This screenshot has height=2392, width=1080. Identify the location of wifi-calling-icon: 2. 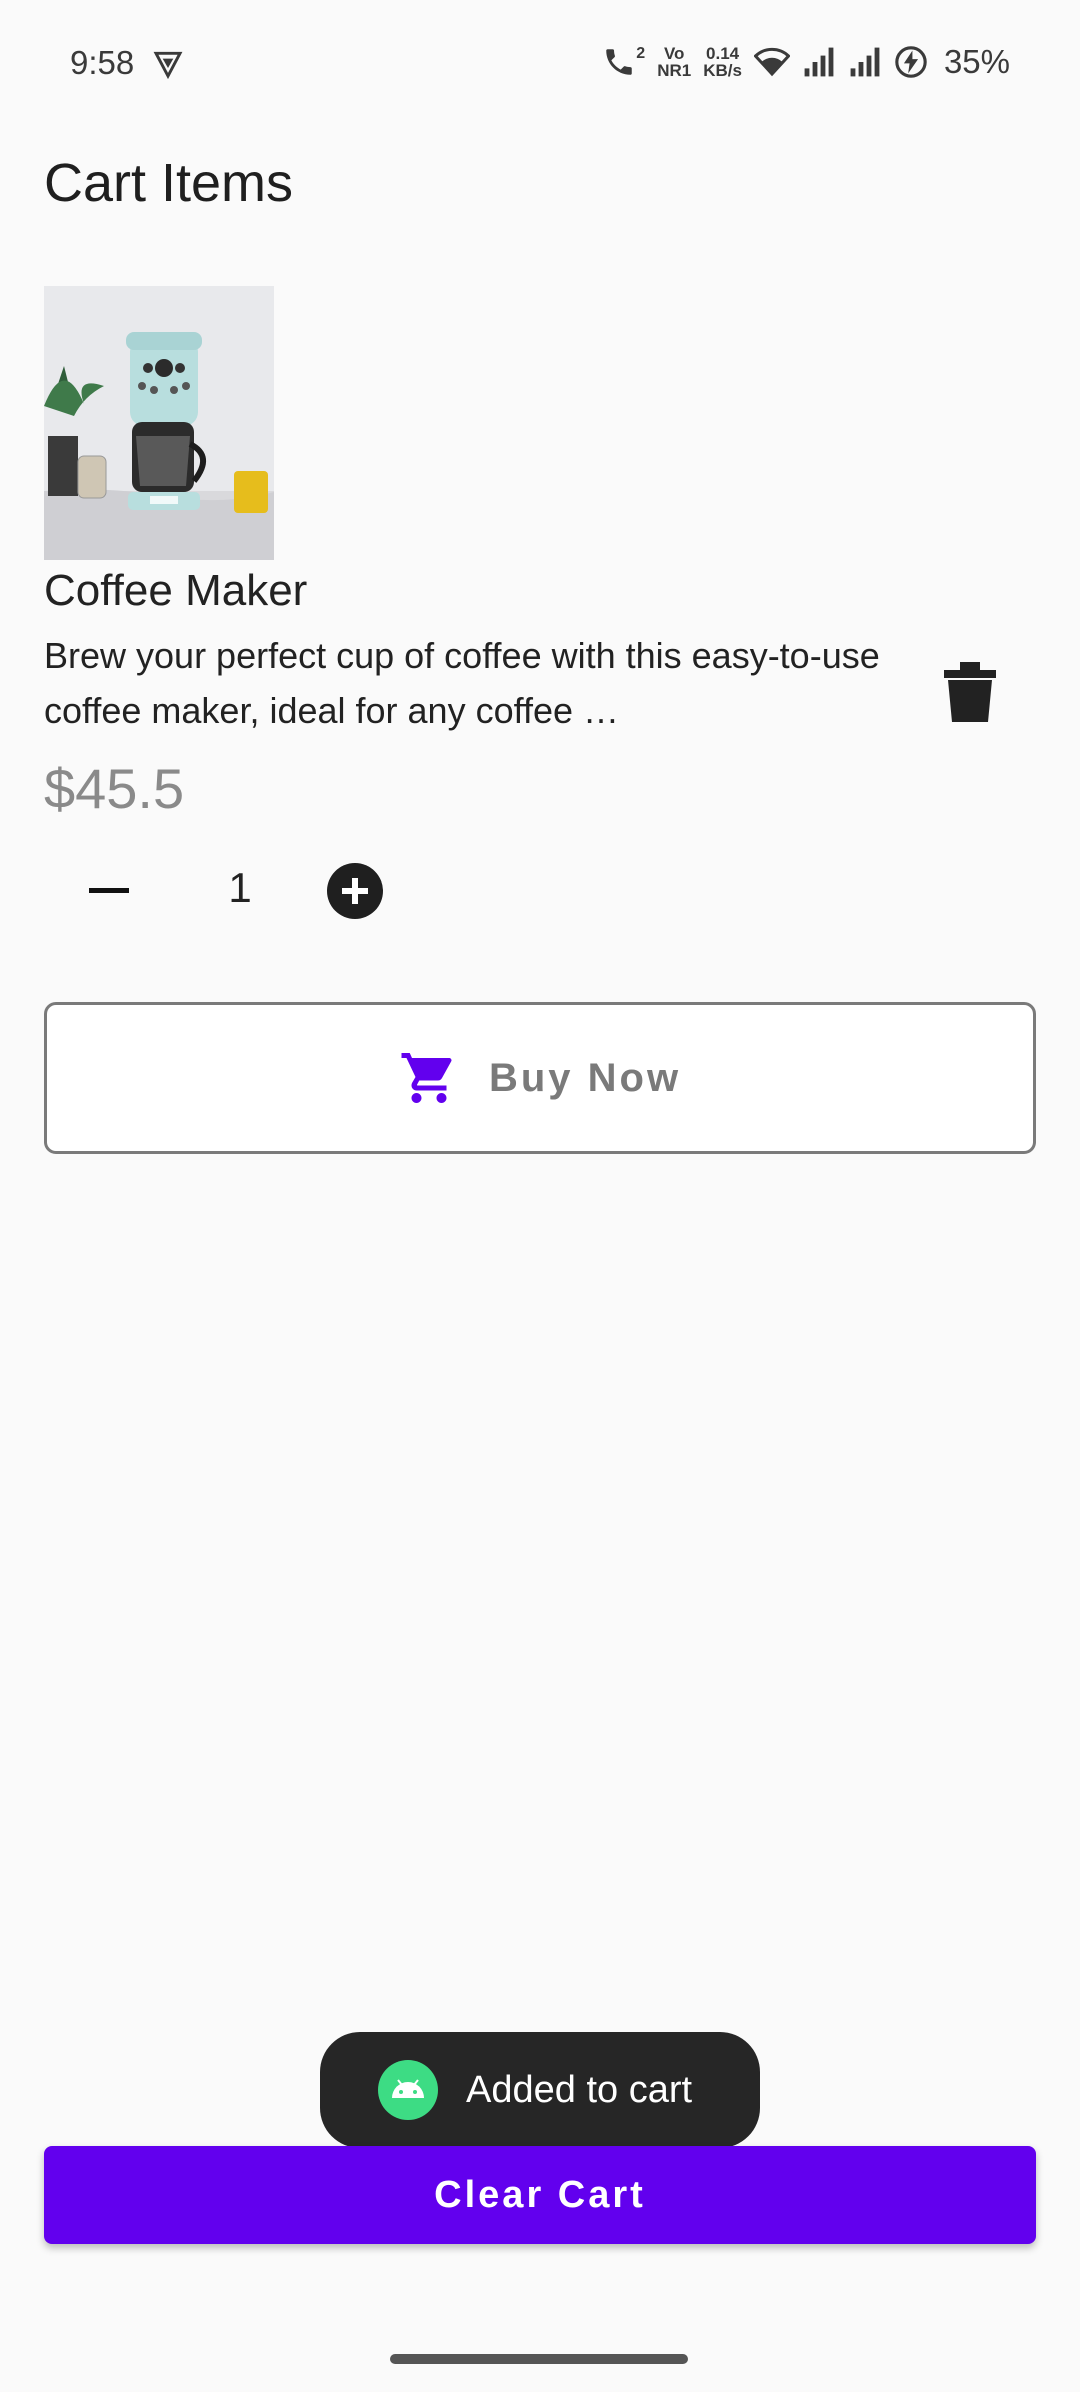
(623, 62).